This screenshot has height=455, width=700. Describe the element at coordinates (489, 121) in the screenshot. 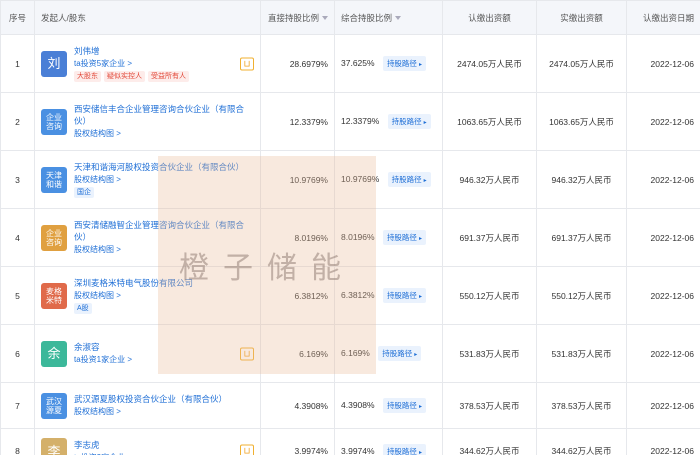

I see `subscribed-amount: 1063.65万人民币` at that location.